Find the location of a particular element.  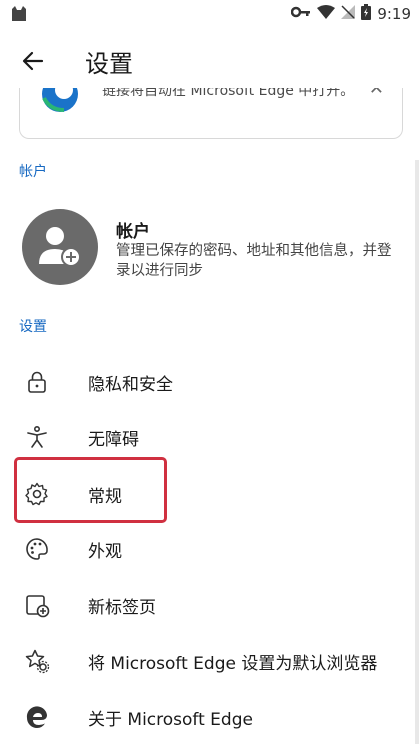

edge-icon is located at coordinates (37, 717).